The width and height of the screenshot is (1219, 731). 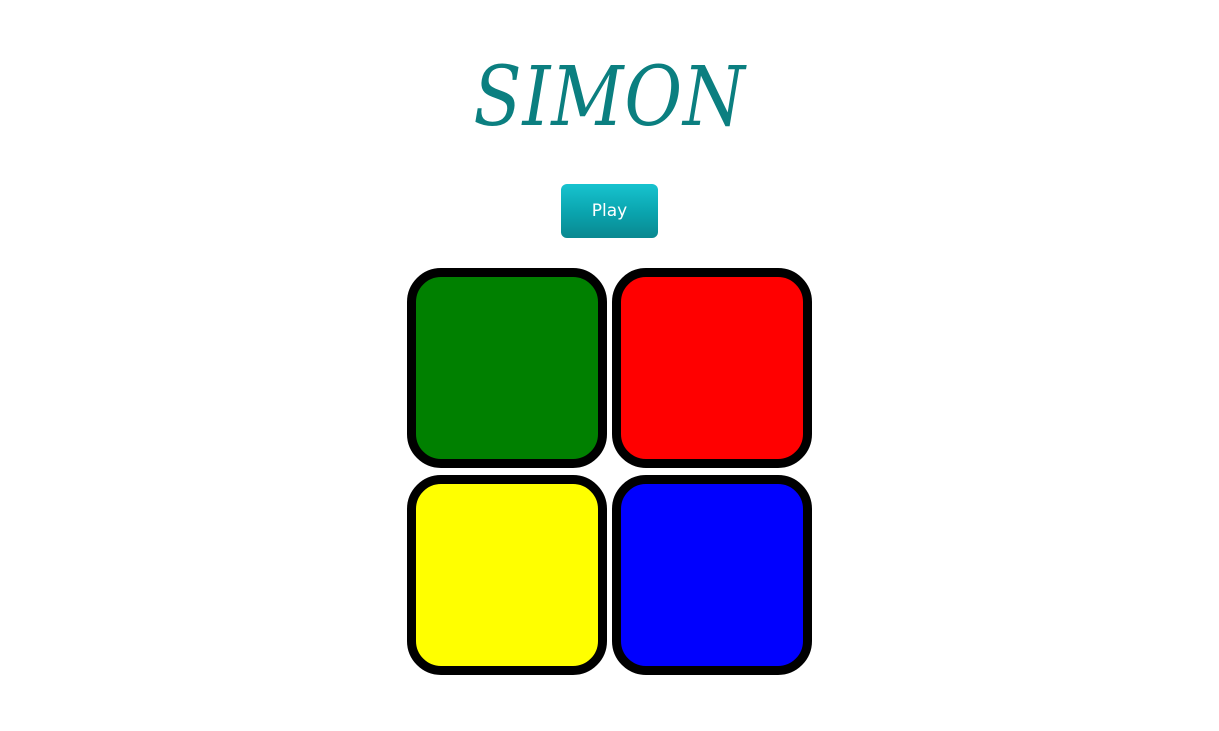 I want to click on yellow-pad, so click(x=507, y=575).